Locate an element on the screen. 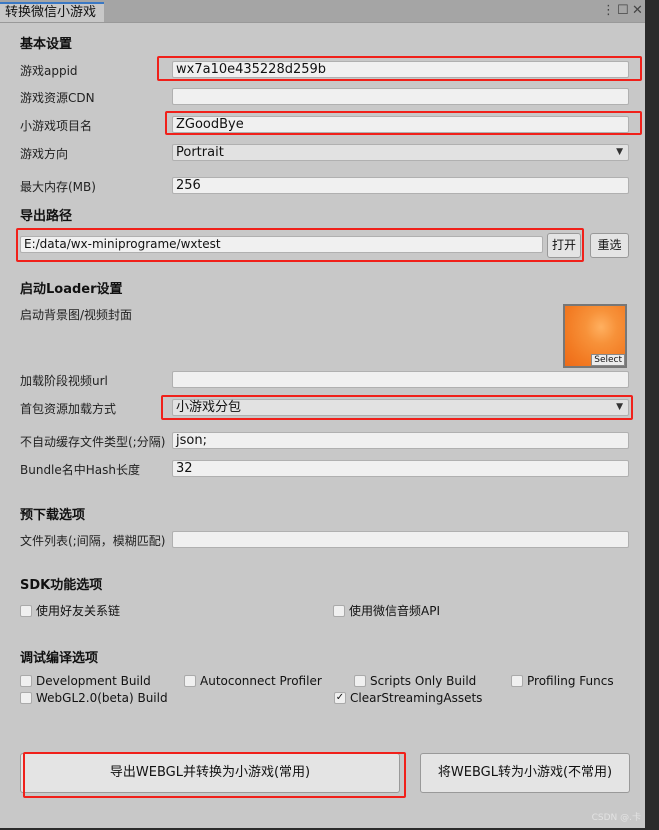 The width and height of the screenshot is (659, 830). video-url-label: 加载阶段视频url is located at coordinates (64, 381).